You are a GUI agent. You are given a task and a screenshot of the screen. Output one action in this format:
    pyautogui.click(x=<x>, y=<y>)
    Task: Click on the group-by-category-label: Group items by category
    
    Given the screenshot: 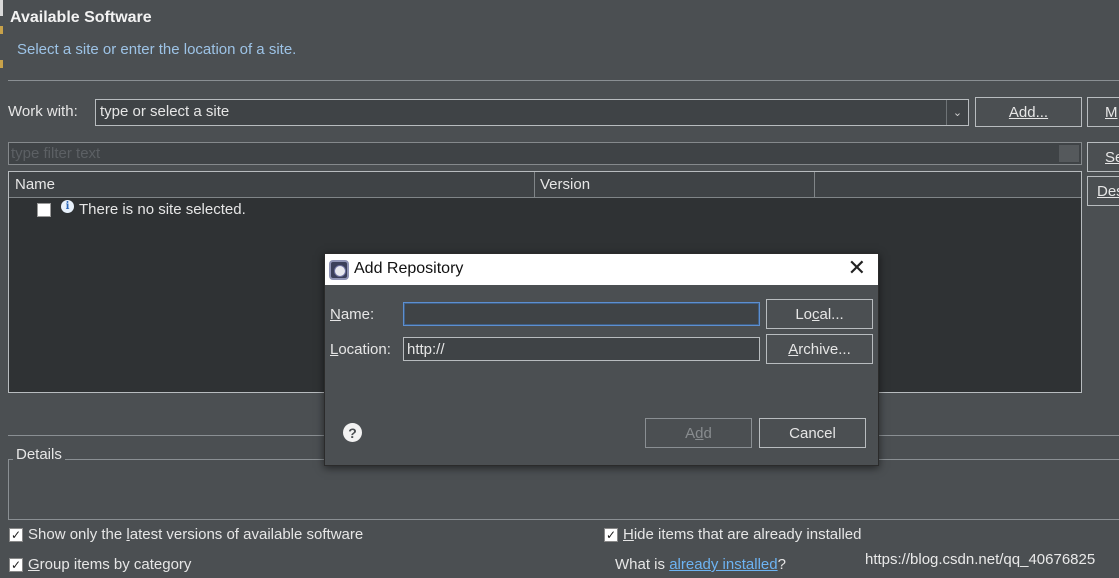 What is the action you would take?
    pyautogui.click(x=109, y=564)
    